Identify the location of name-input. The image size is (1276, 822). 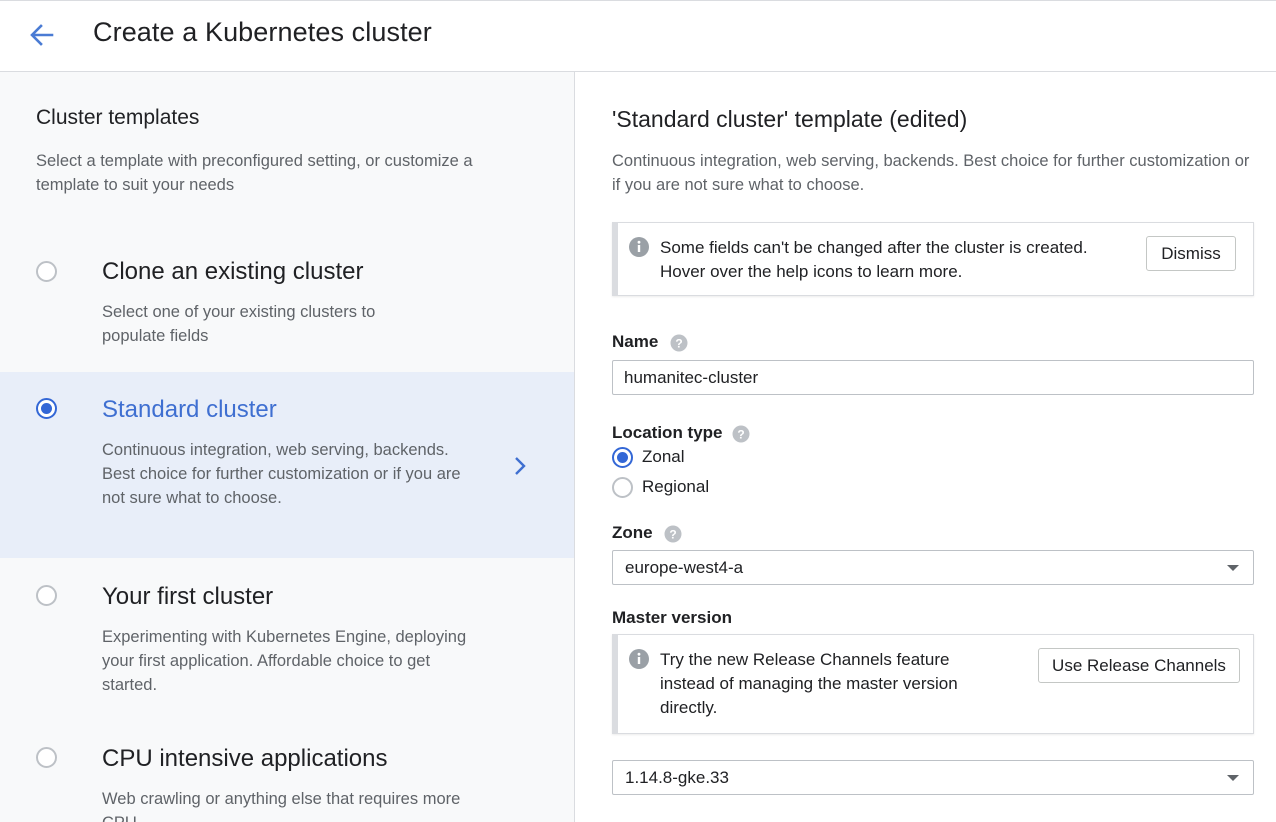
(933, 377).